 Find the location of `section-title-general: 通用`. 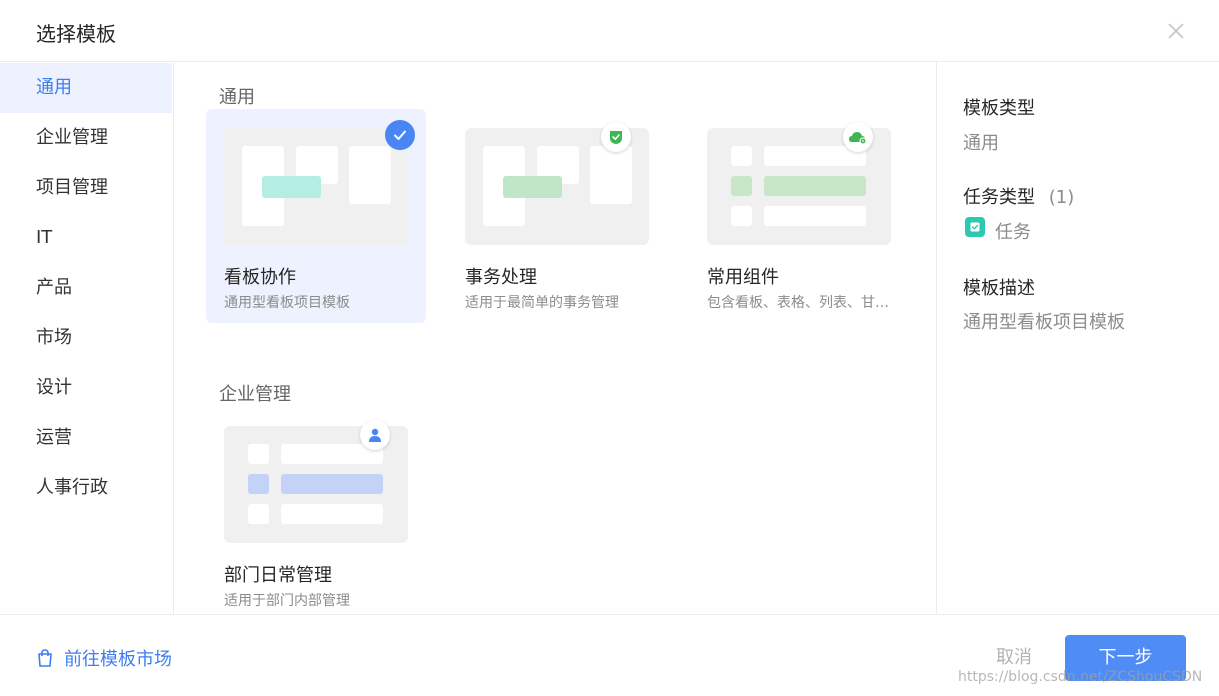

section-title-general: 通用 is located at coordinates (237, 97).